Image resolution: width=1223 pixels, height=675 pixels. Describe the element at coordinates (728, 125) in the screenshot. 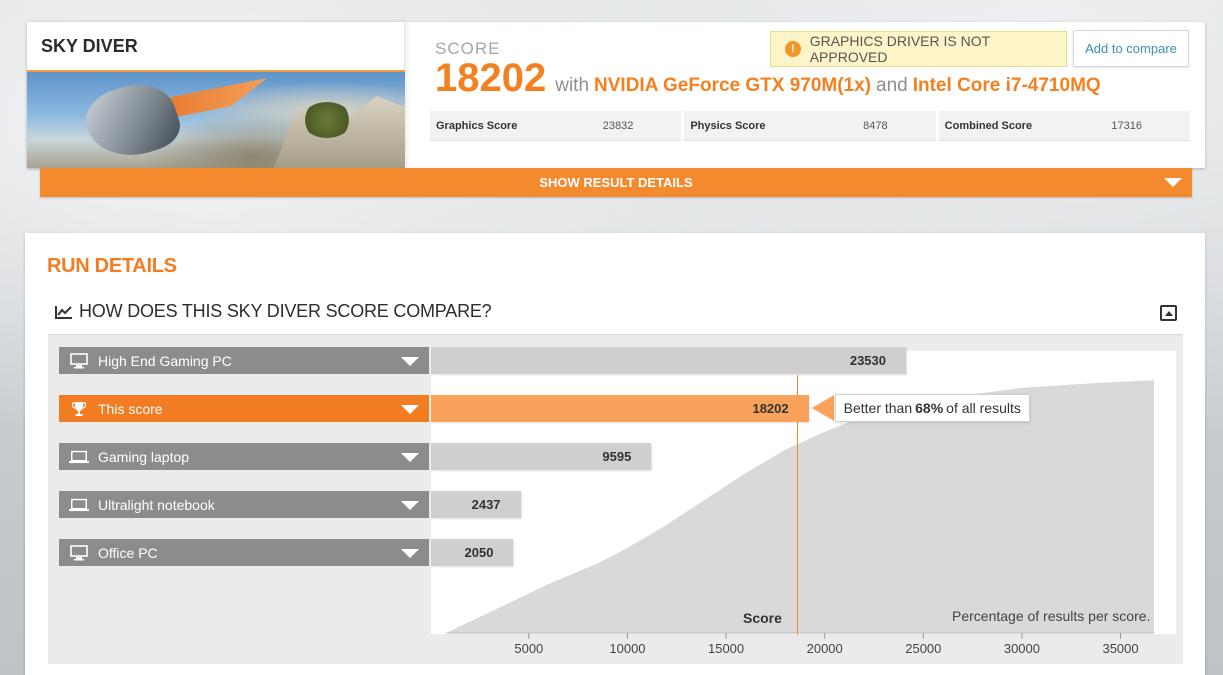

I see `subscore-name: Physics Score` at that location.